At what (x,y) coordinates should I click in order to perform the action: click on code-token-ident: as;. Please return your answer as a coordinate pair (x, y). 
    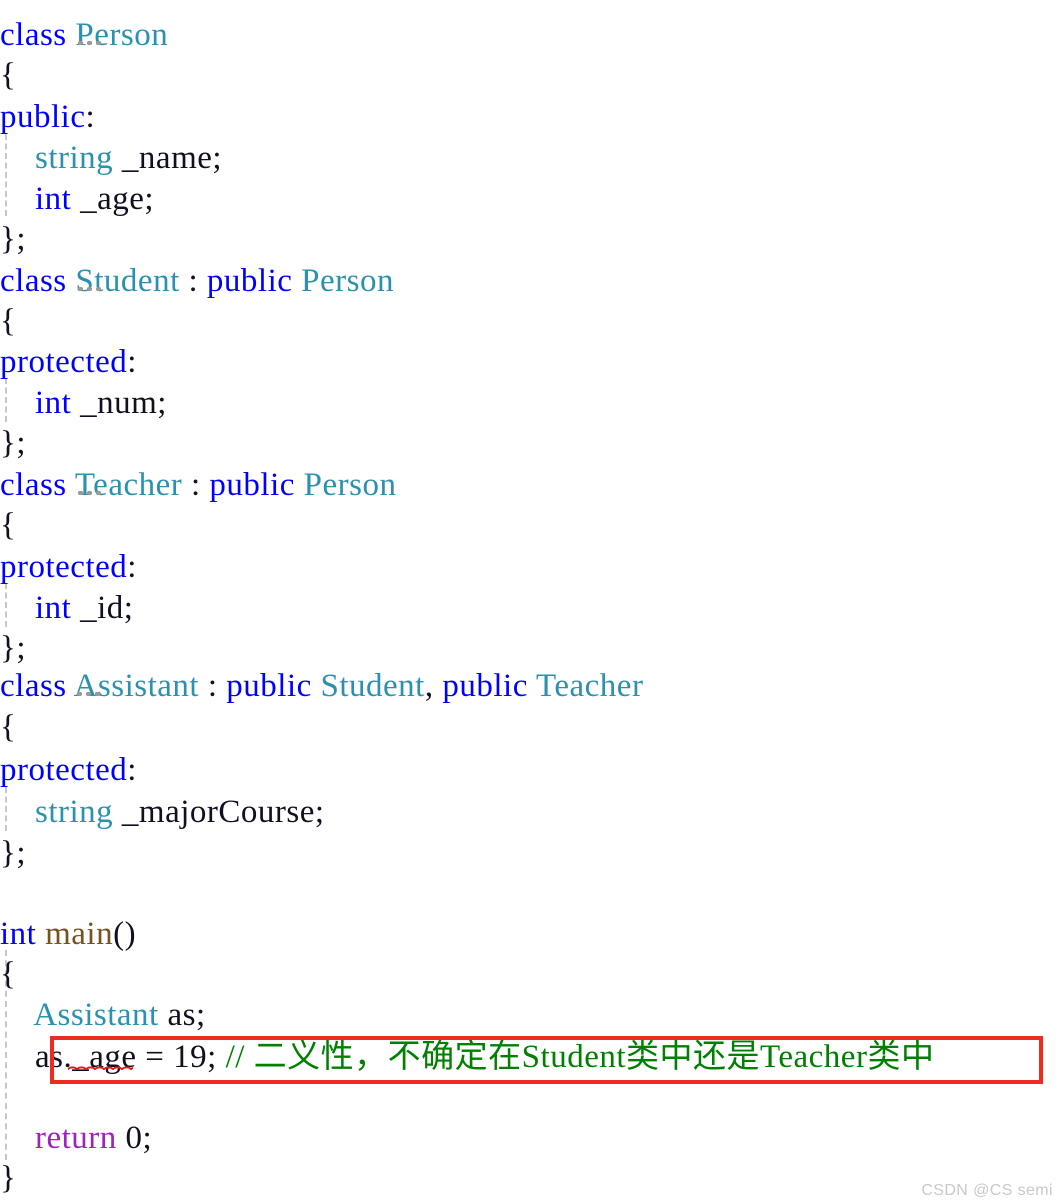
    Looking at the image, I should click on (182, 1015).